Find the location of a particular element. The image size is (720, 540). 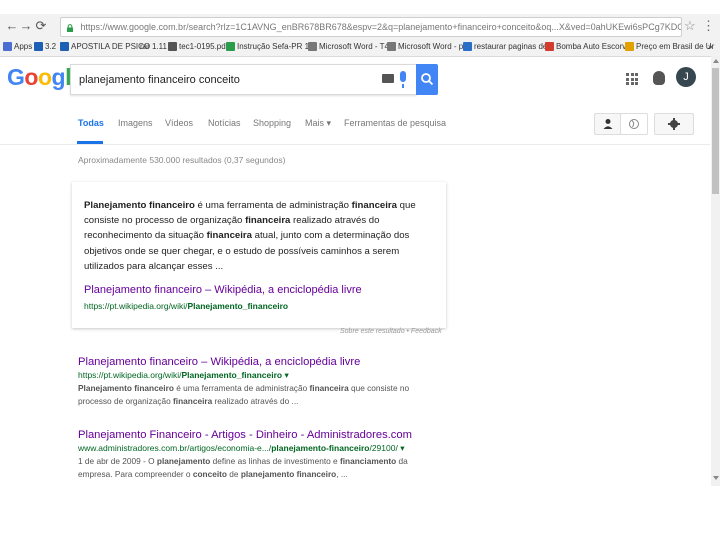

forward-icon: → is located at coordinates (26, 26).